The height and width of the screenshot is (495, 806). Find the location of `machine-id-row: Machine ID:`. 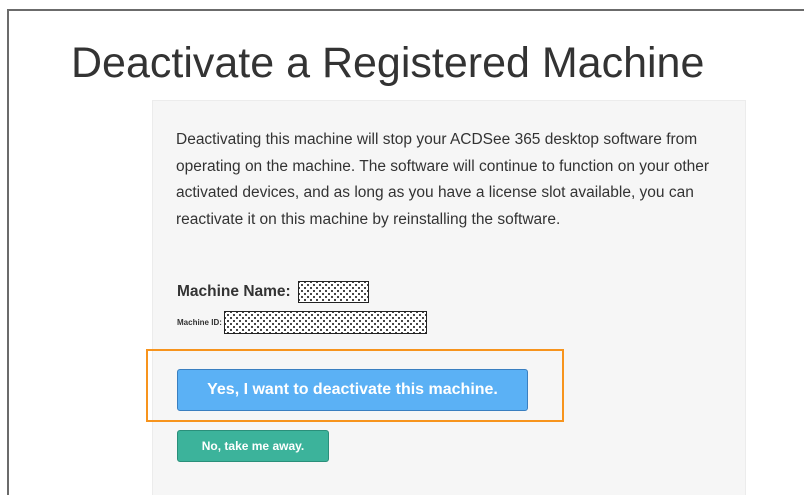

machine-id-row: Machine ID: is located at coordinates (302, 322).